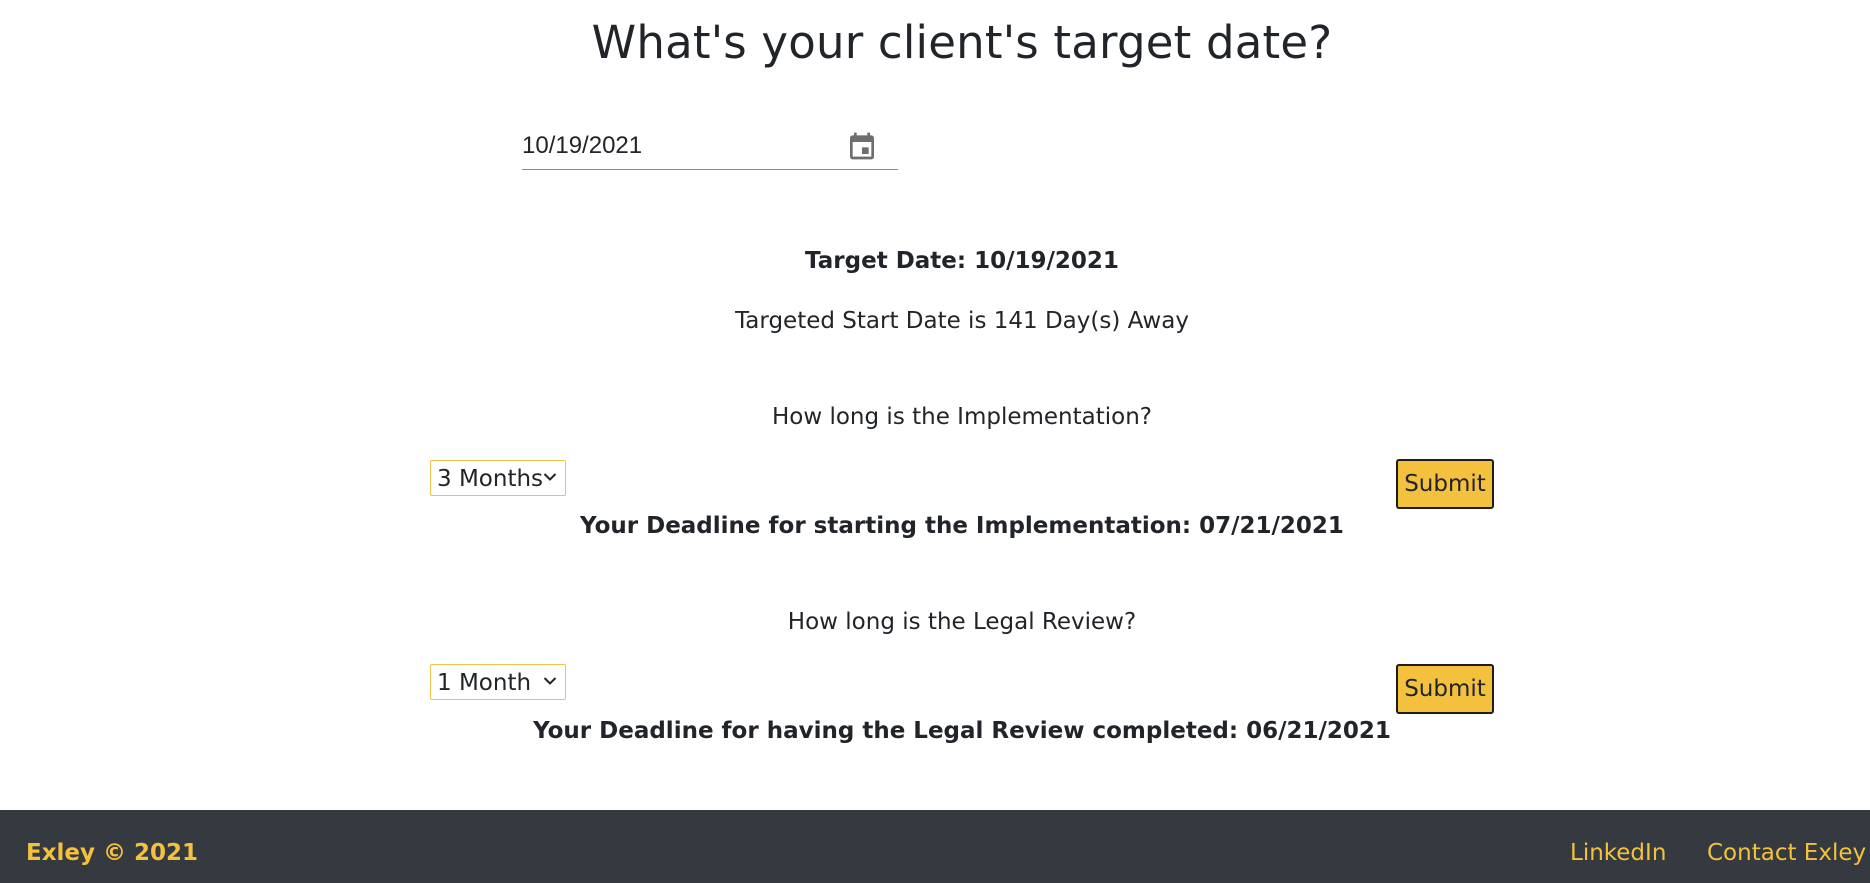  Describe the element at coordinates (1445, 689) in the screenshot. I see `legal-review-submit-button: Submit` at that location.